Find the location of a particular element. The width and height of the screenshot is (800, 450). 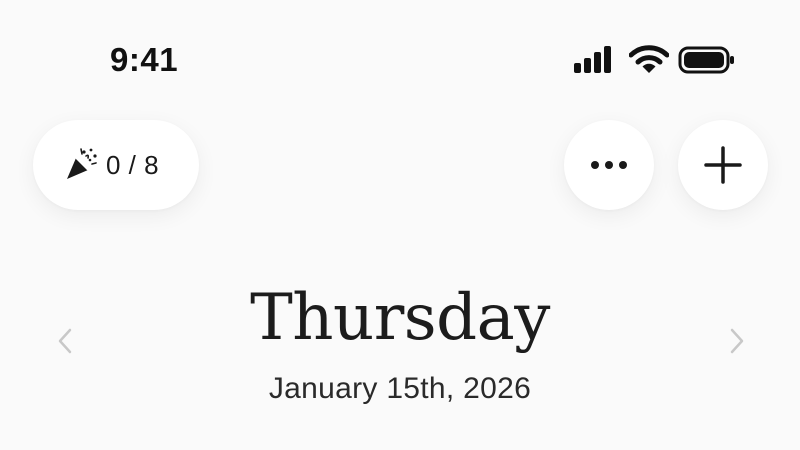

status-icons is located at coordinates (654, 60).